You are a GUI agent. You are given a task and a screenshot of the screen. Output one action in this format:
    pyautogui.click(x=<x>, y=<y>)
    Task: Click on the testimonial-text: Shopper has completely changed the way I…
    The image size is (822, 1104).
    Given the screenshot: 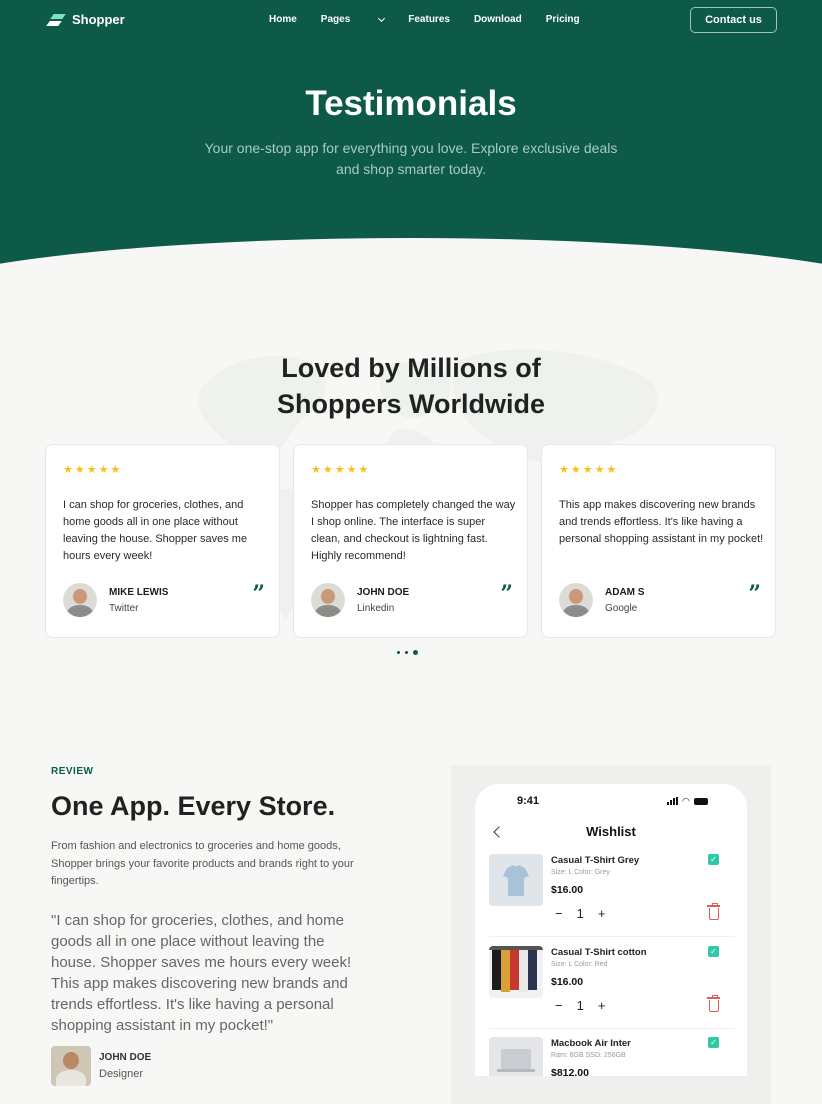 What is the action you would take?
    pyautogui.click(x=413, y=530)
    